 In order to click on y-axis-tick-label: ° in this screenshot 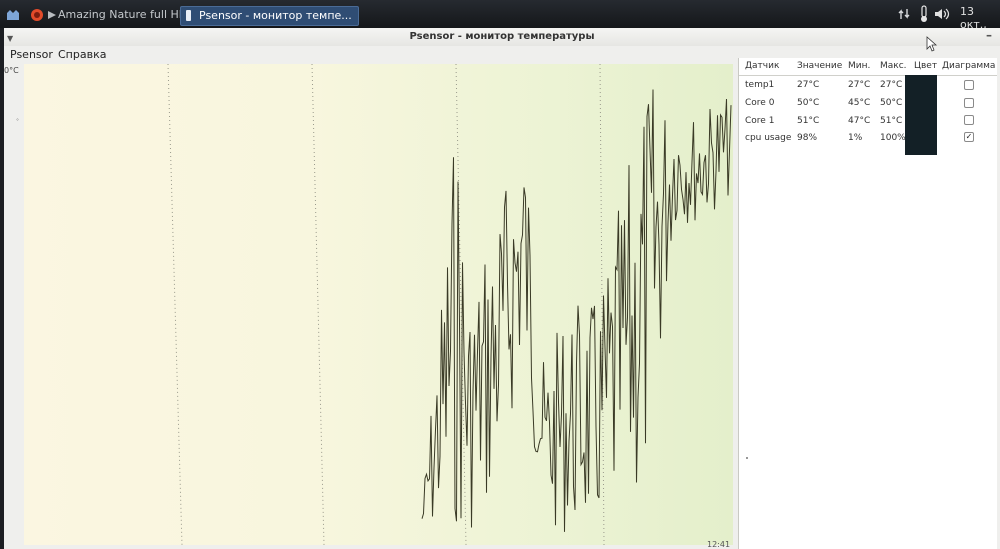, I will do `click(17, 121)`.